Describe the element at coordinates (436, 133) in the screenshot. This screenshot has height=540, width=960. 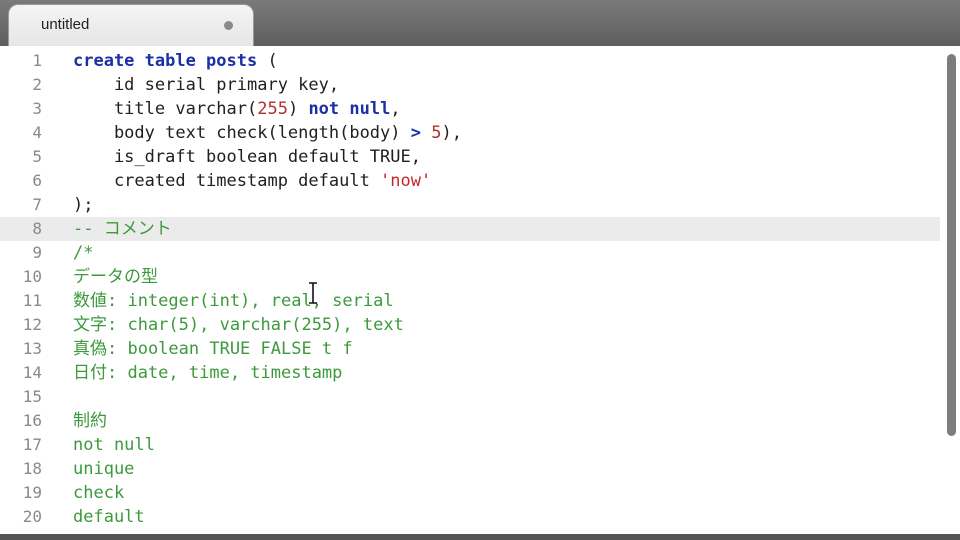
I see `code-token: 5` at that location.